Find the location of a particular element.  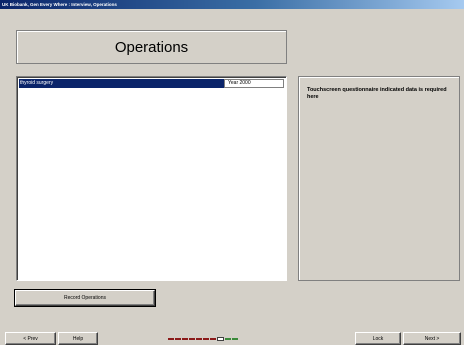

operation-year-field: Year 2000 is located at coordinates (254, 83).